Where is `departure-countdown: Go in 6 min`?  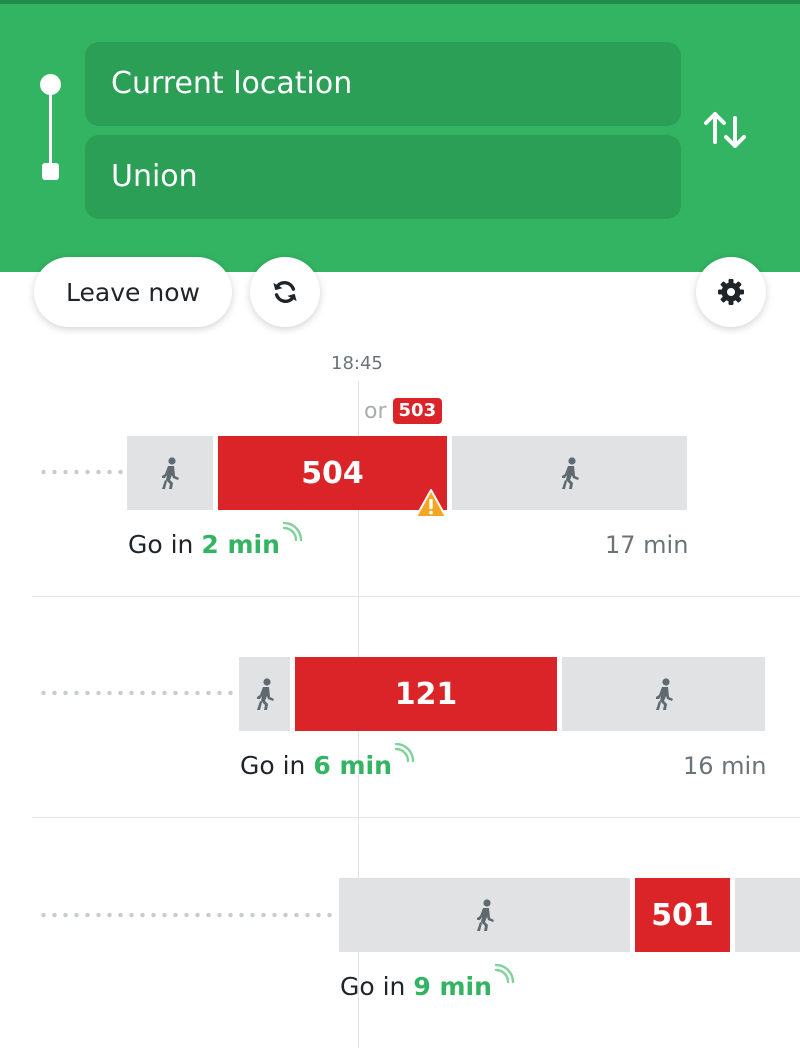 departure-countdown: Go in 6 min is located at coordinates (327, 761).